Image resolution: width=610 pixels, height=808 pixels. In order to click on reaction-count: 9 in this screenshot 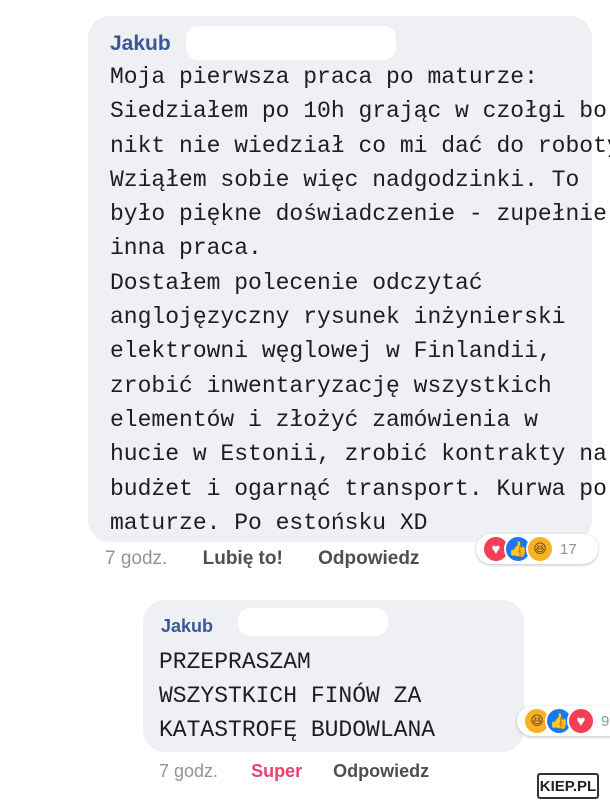, I will do `click(605, 721)`.